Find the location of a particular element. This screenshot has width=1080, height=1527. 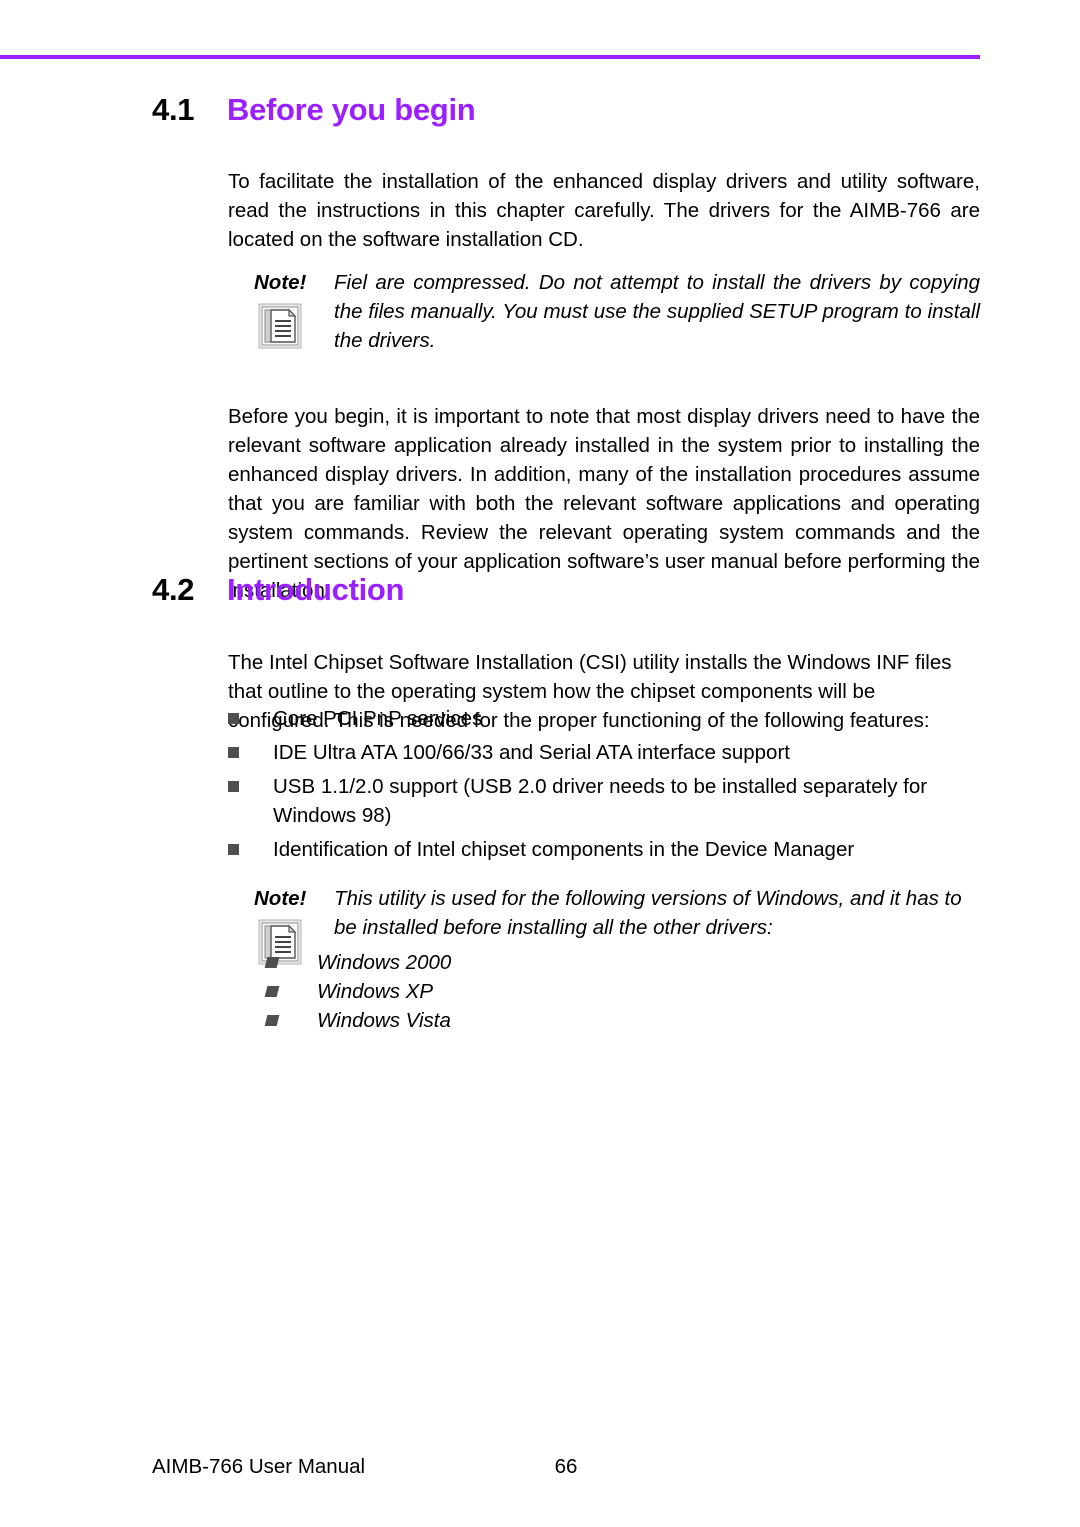

section-heading-4-2: 4.2 Introduction is located at coordinates (278, 590).